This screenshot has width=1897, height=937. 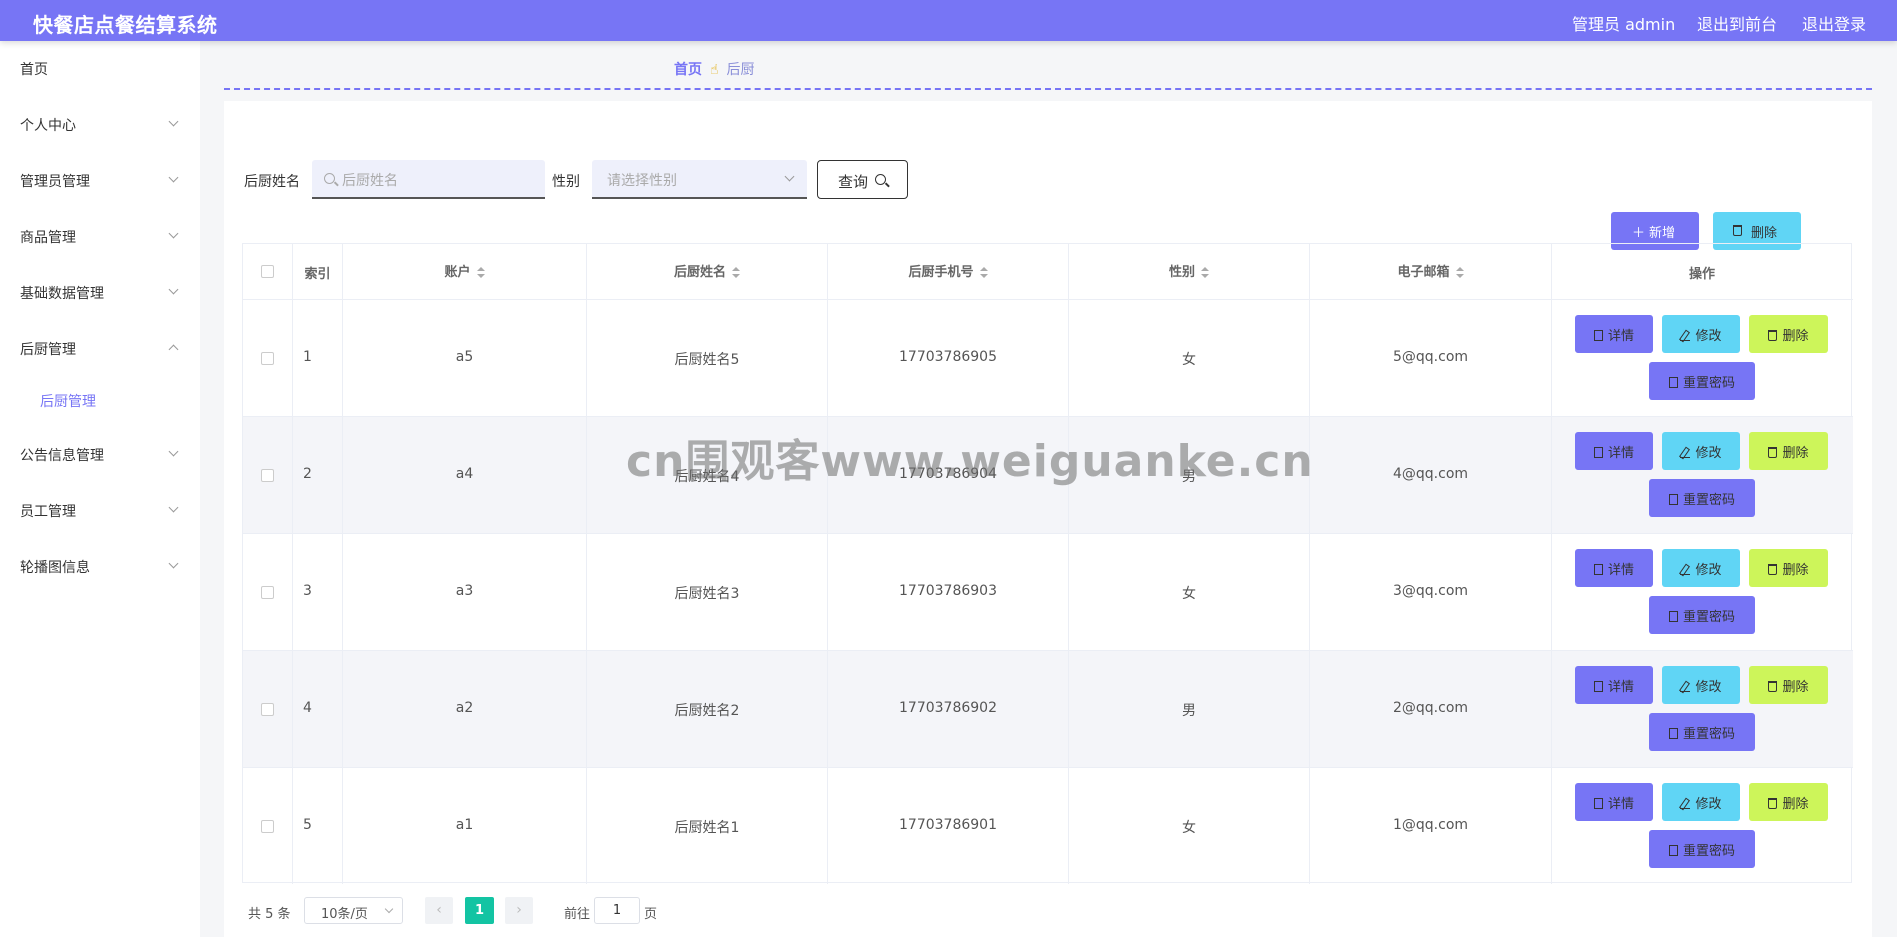 I want to click on sidebar-item-home: 首页, so click(x=100, y=68).